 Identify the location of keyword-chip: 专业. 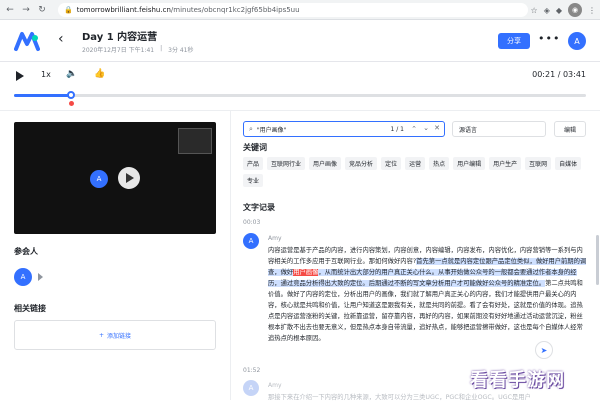
(253, 180).